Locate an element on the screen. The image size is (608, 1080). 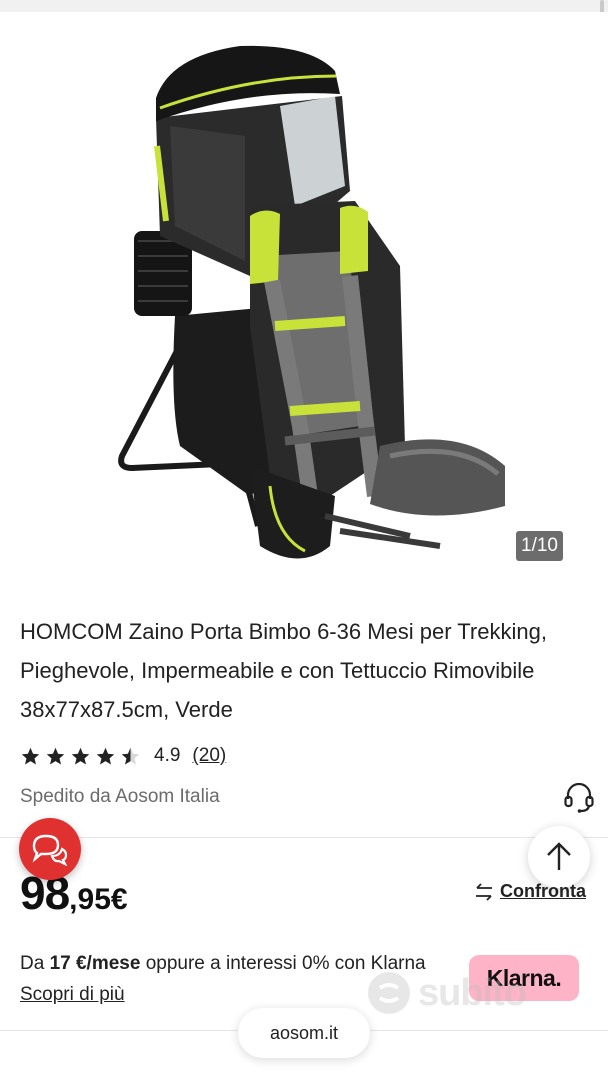
arrow-up-icon is located at coordinates (559, 856).